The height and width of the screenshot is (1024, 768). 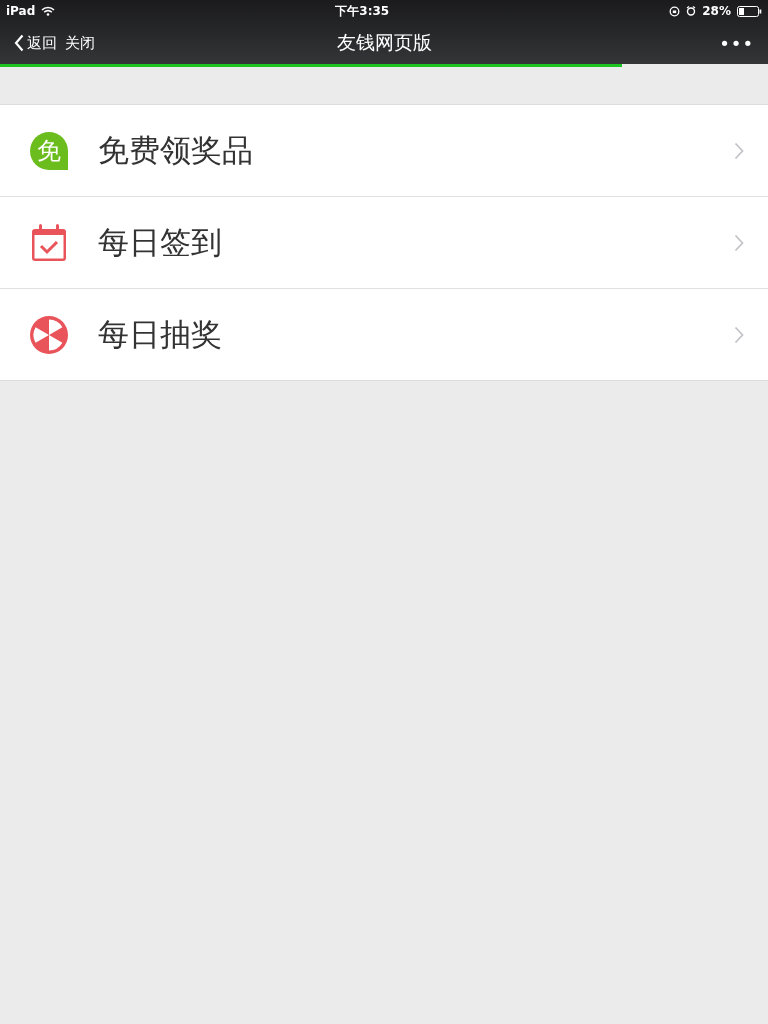 What do you see at coordinates (49, 150) in the screenshot?
I see `free-icon: 免` at bounding box center [49, 150].